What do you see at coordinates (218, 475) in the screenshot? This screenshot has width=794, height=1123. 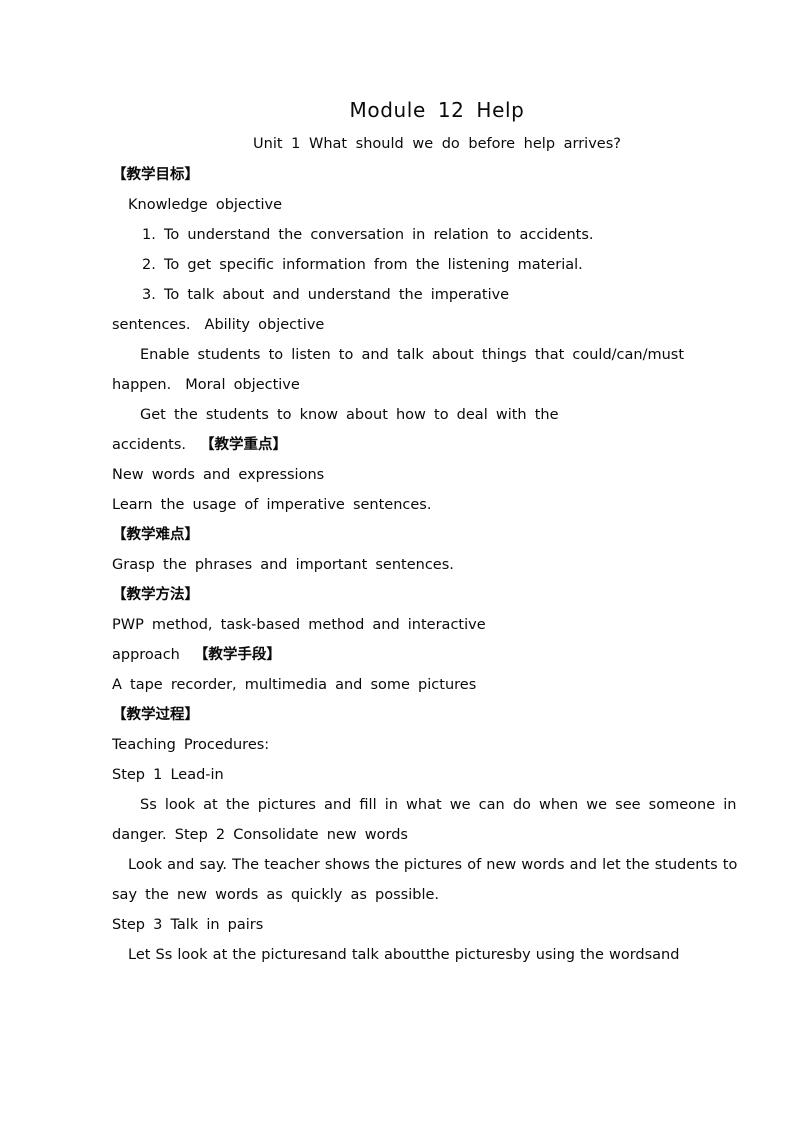 I see `key-points-item-1: New words and expressions` at bounding box center [218, 475].